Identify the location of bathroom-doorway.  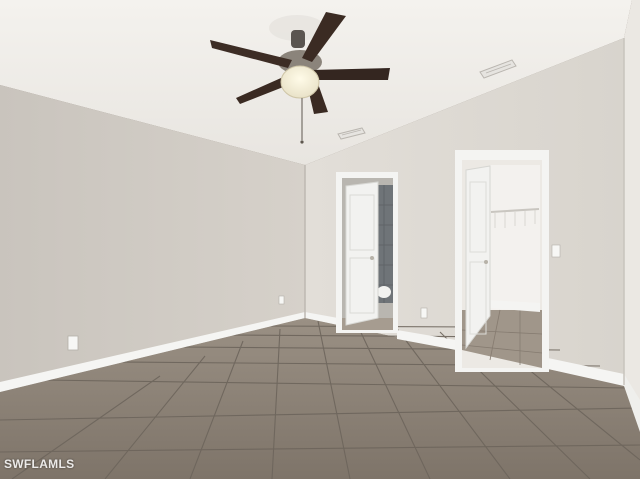
(367, 252).